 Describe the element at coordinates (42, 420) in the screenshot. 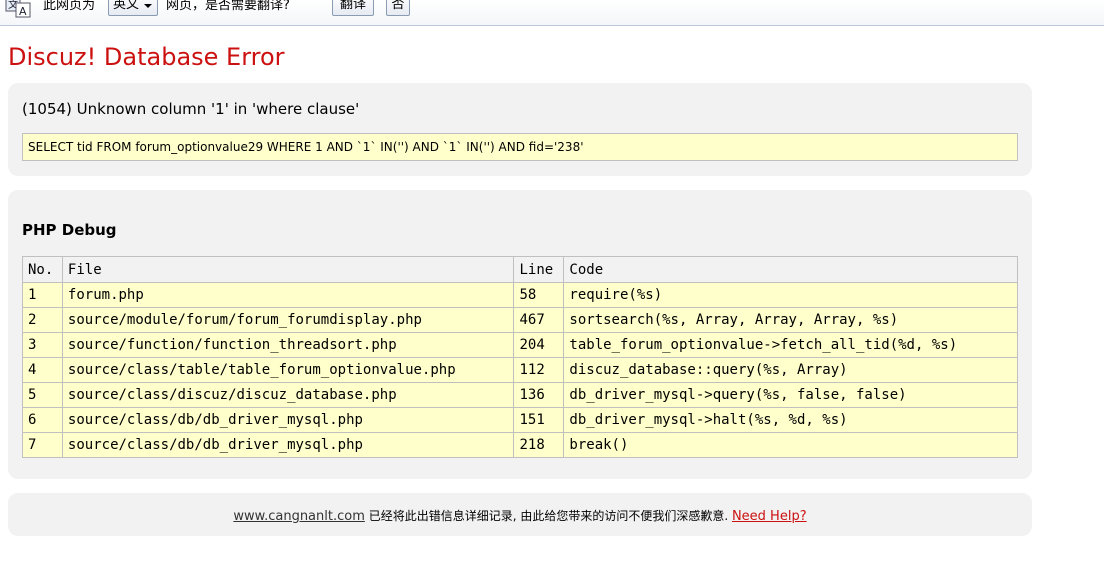

I see `cell-no: 6` at that location.